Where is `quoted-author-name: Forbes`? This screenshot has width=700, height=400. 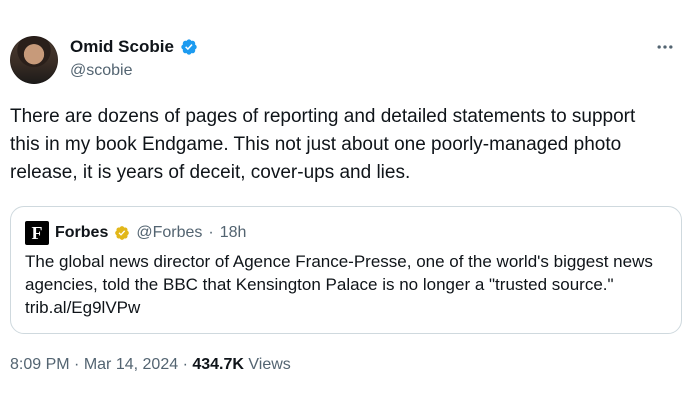 quoted-author-name: Forbes is located at coordinates (81, 233).